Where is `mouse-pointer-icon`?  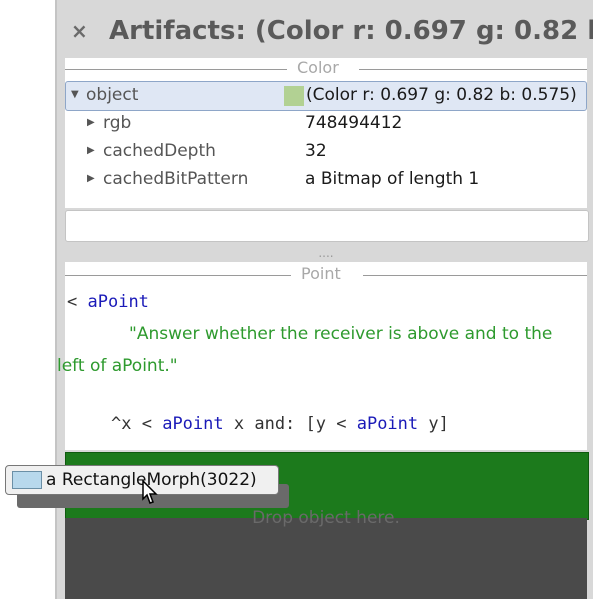 mouse-pointer-icon is located at coordinates (150, 492).